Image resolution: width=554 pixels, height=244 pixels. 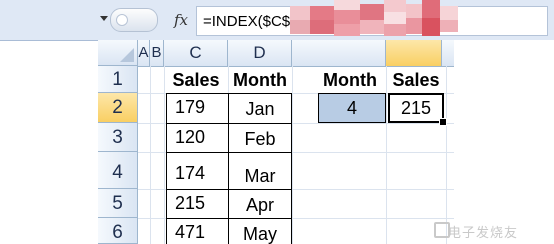 What do you see at coordinates (197, 173) in the screenshot?
I see `sales-cell-c4: 174` at bounding box center [197, 173].